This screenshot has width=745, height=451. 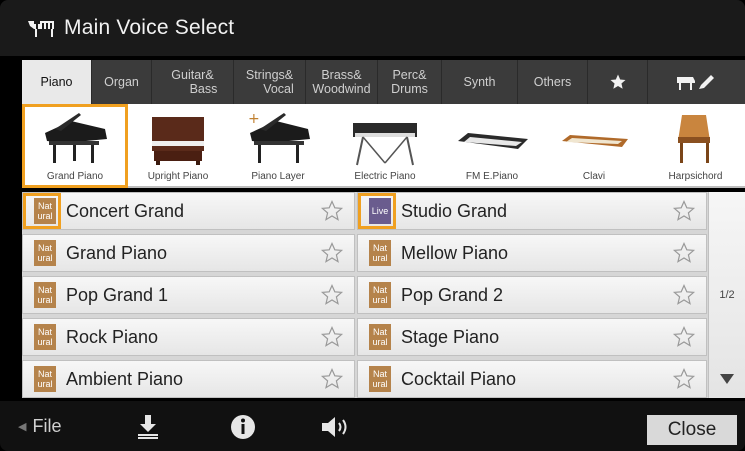 I want to click on star-icon, so click(x=617, y=81).